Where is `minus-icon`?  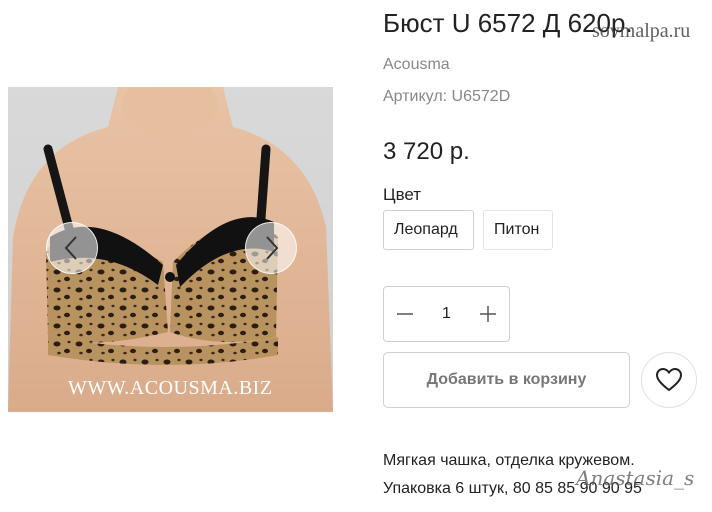
minus-icon is located at coordinates (405, 314).